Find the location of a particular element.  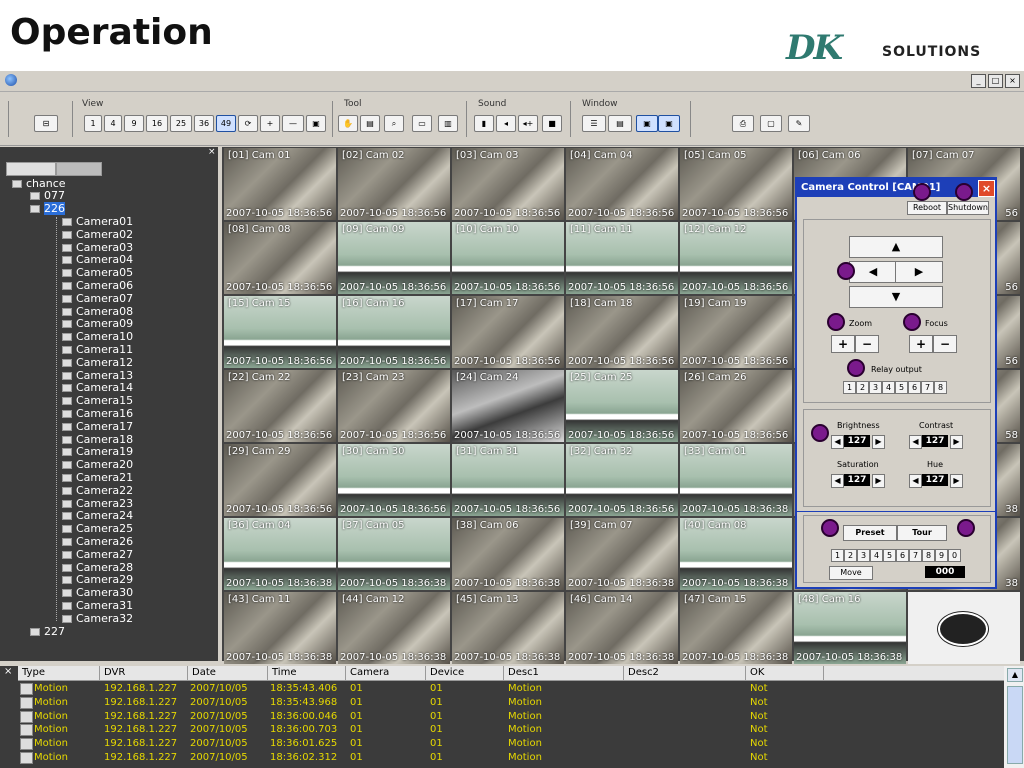

scroll-up-icon: ▲ is located at coordinates (1015, 675).